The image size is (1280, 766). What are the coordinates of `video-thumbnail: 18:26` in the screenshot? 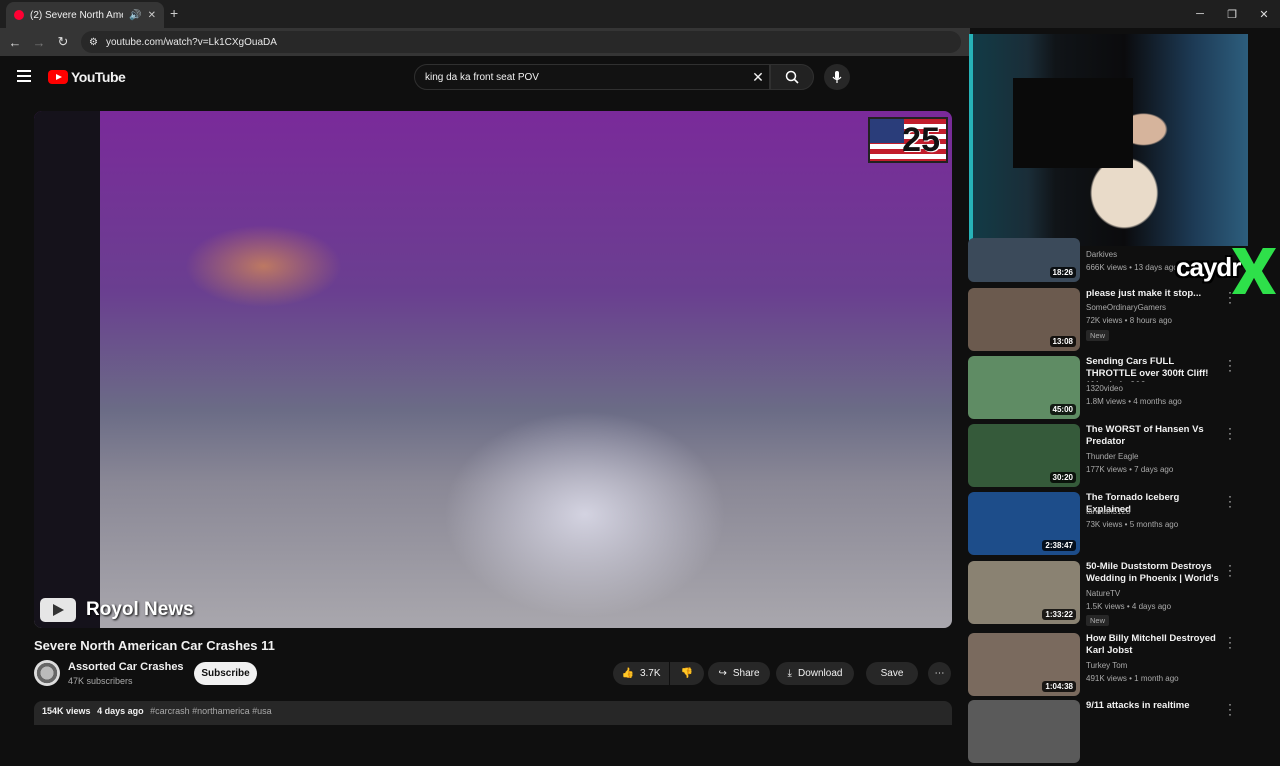 It's located at (1024, 260).